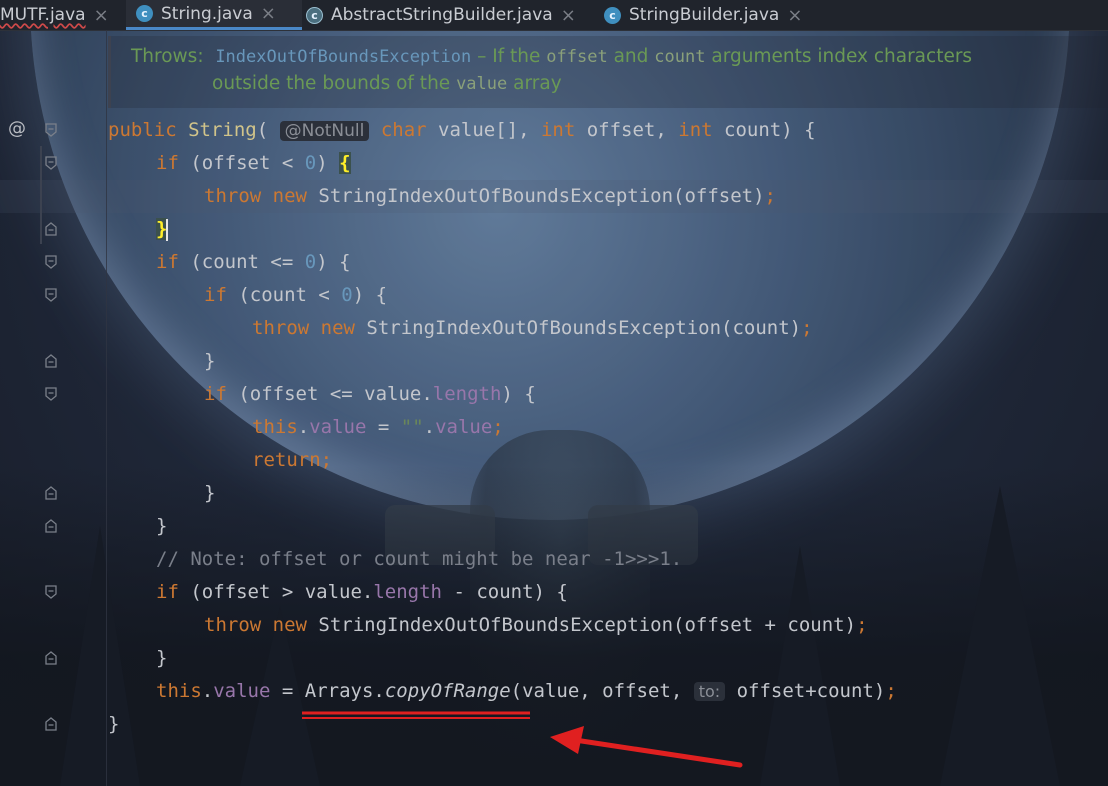 This screenshot has height=786, width=1108. What do you see at coordinates (286, 460) in the screenshot?
I see `keyword: return` at bounding box center [286, 460].